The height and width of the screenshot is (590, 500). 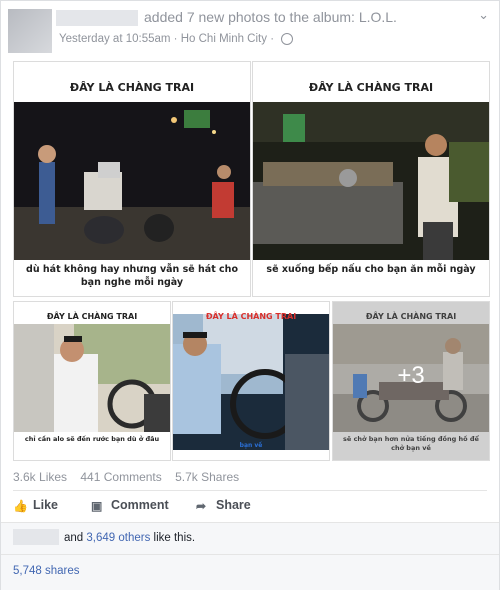 I want to click on likes-summary: and 3,649 others like this., so click(x=129, y=538).